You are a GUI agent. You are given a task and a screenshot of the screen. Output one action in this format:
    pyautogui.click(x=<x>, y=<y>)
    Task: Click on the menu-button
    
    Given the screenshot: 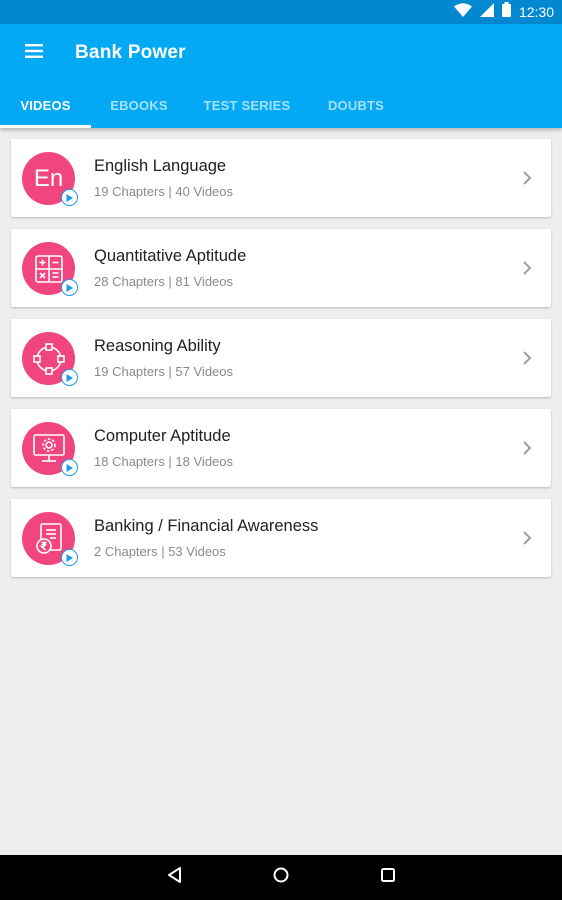 What is the action you would take?
    pyautogui.click(x=34, y=53)
    